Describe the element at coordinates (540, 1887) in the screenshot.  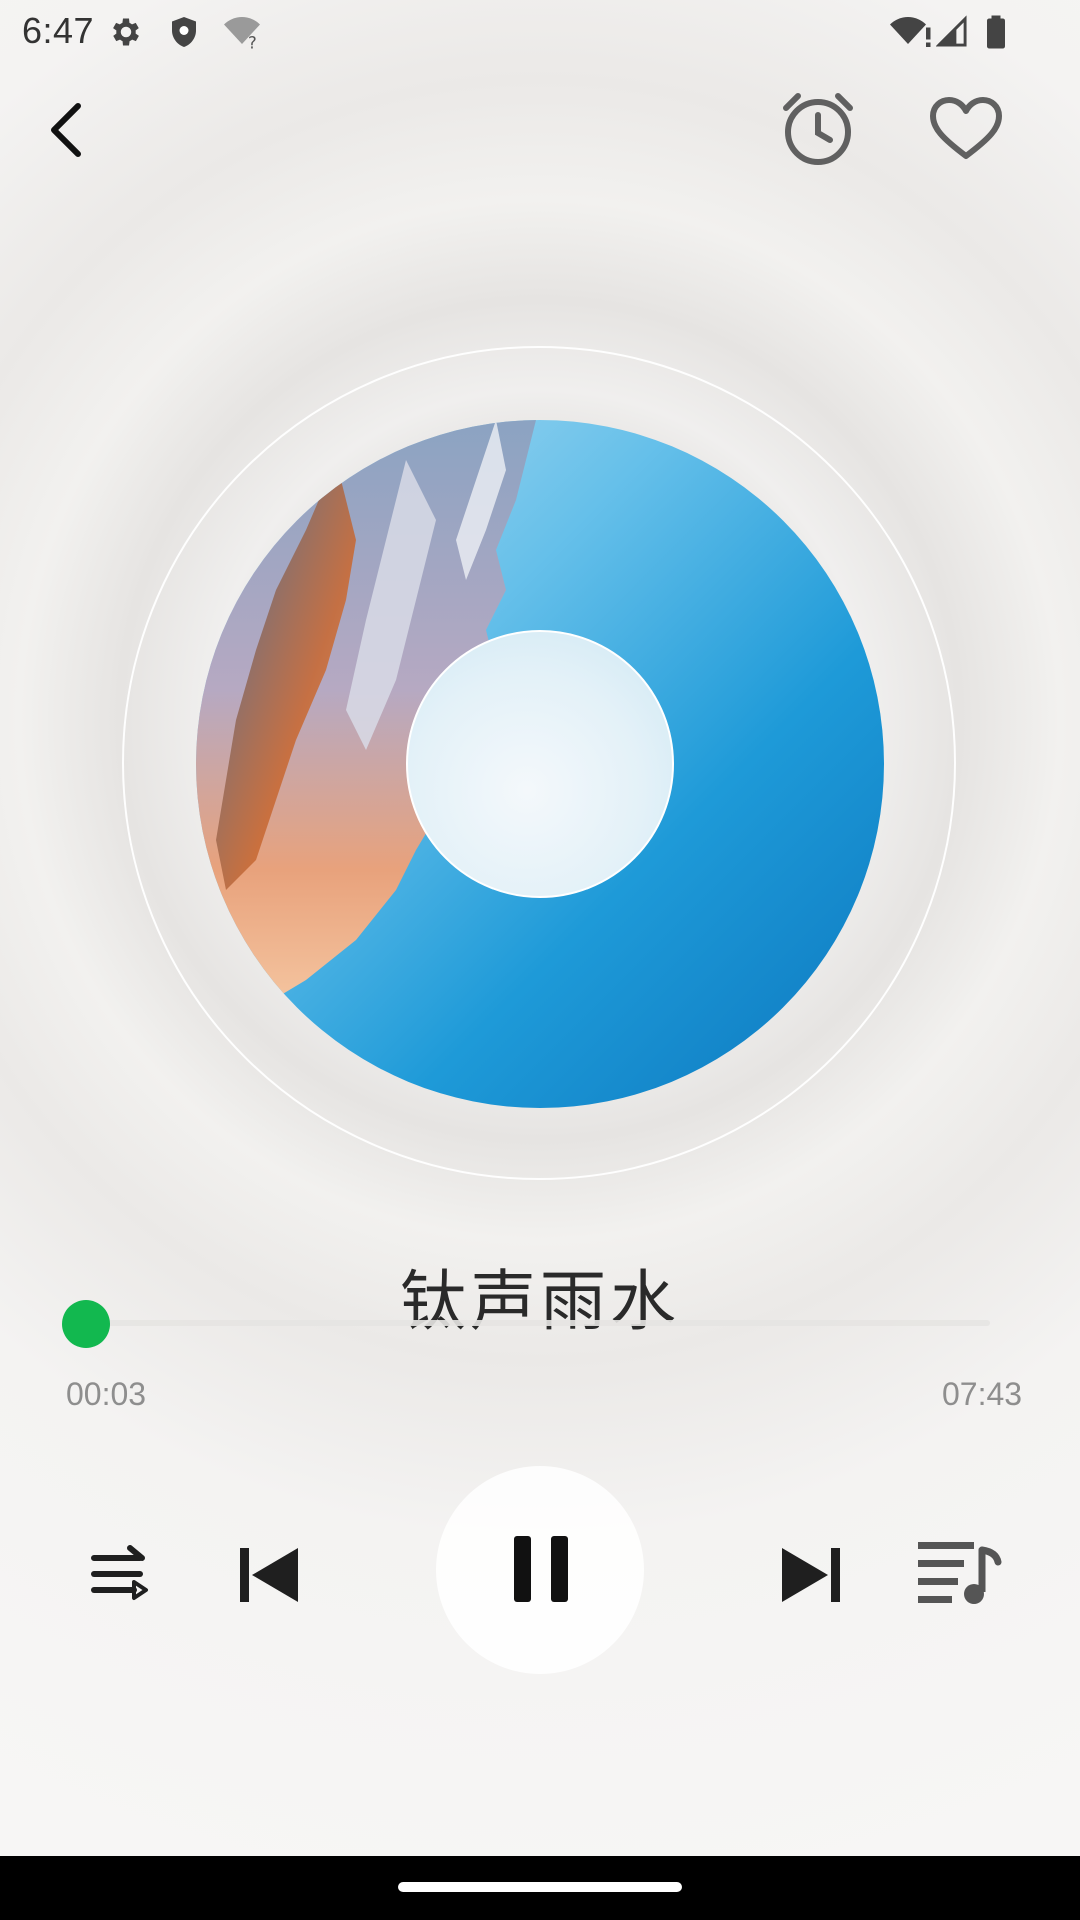
I see `home-gesture-handle` at that location.